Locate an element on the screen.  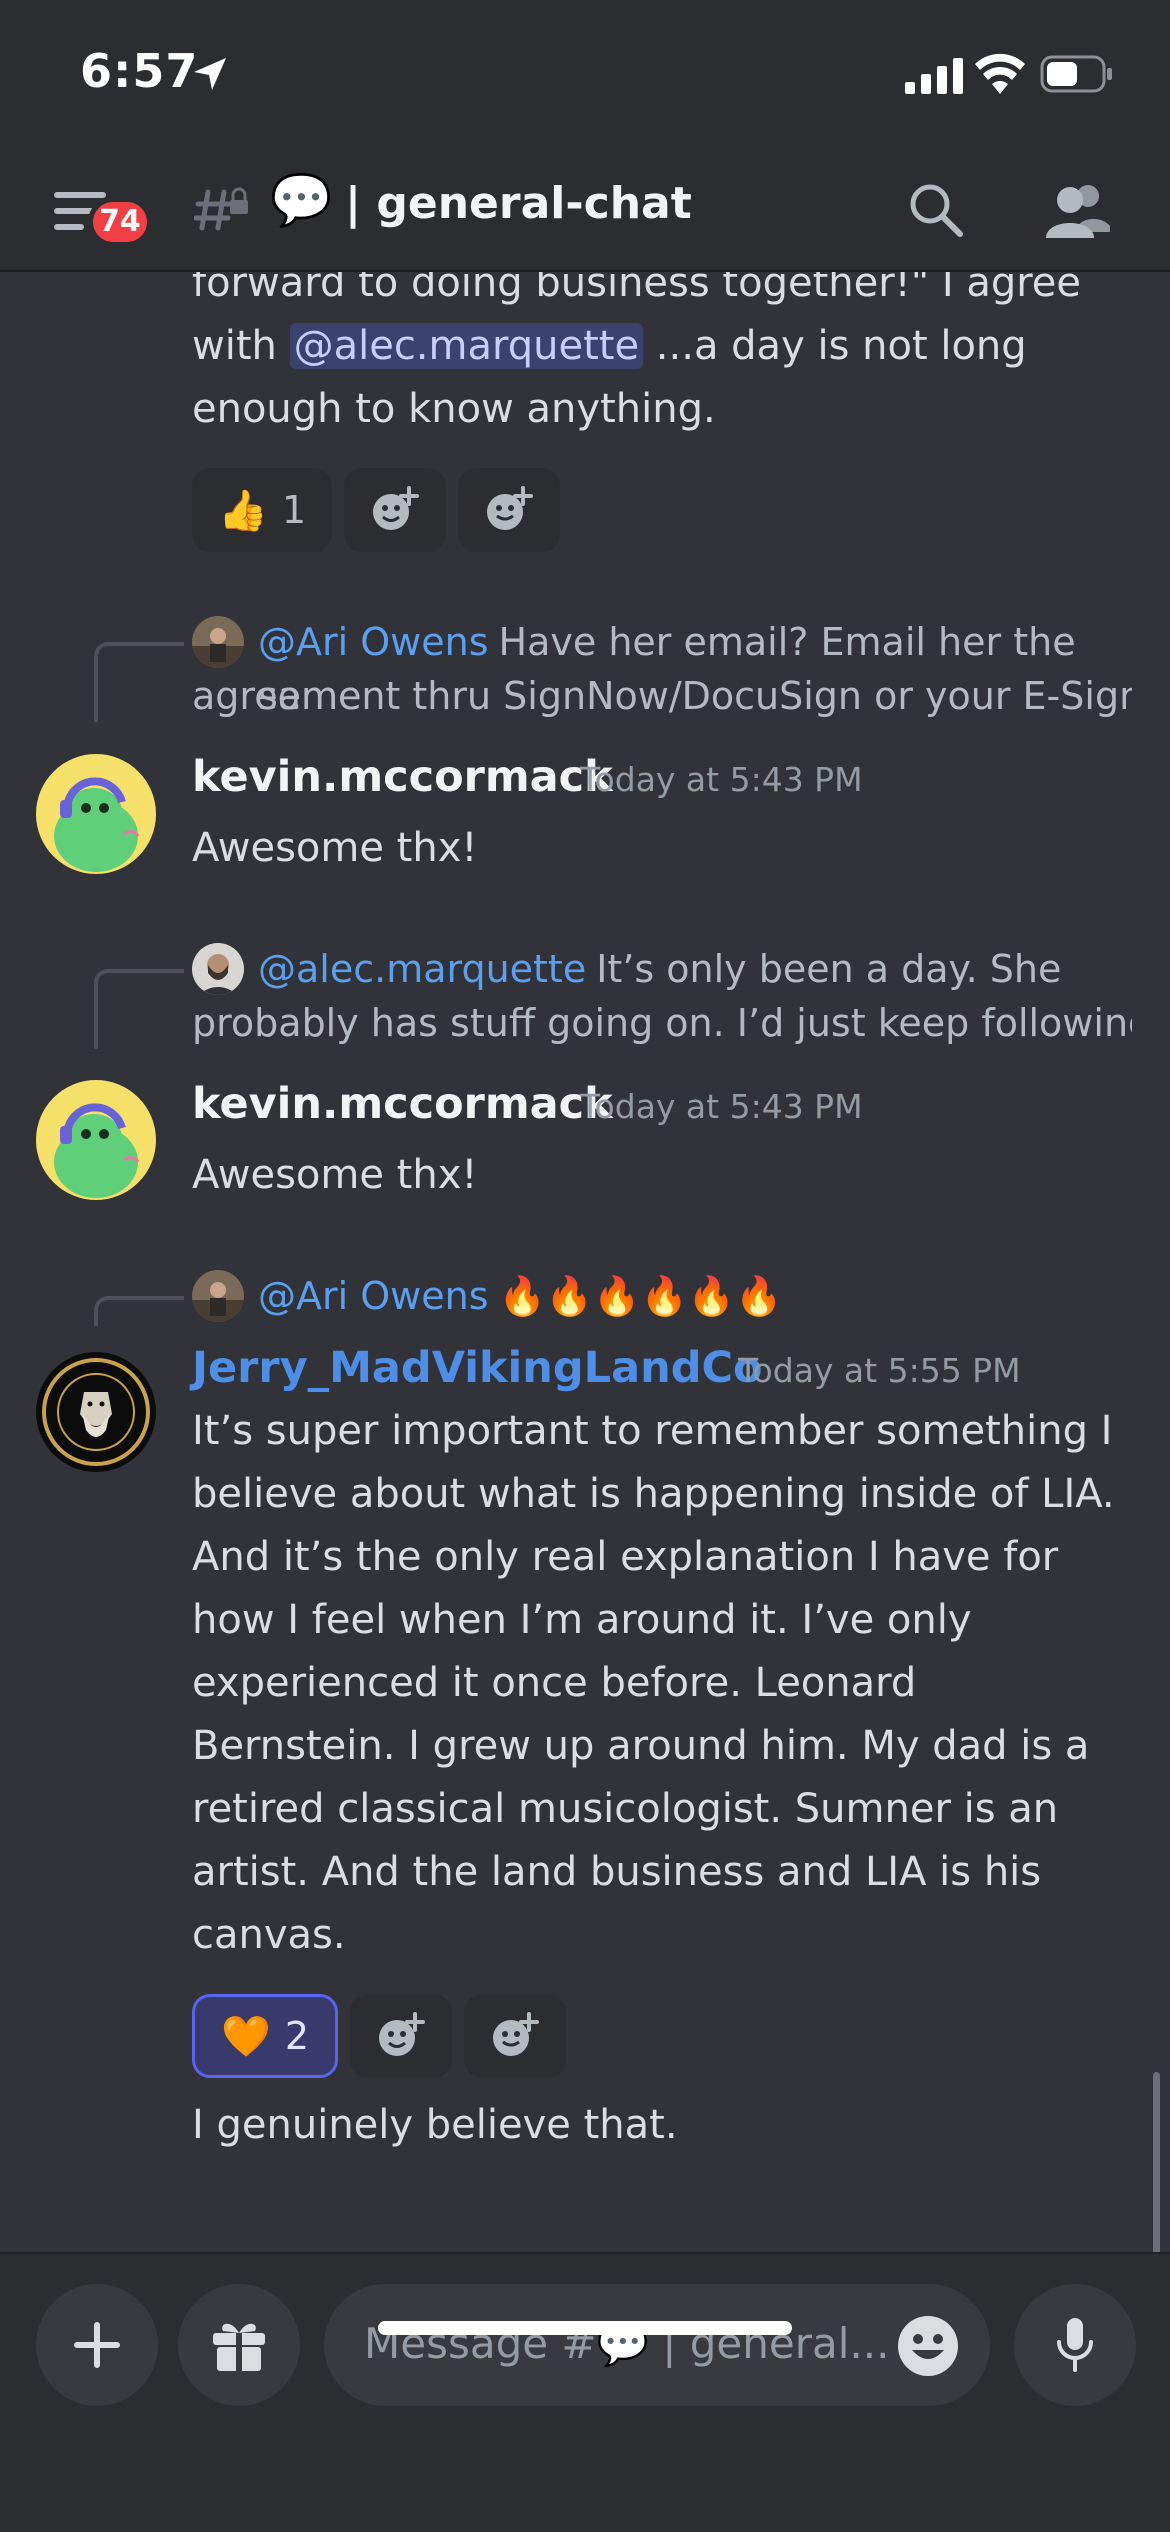
reply-avatar-alec is located at coordinates (218, 969).